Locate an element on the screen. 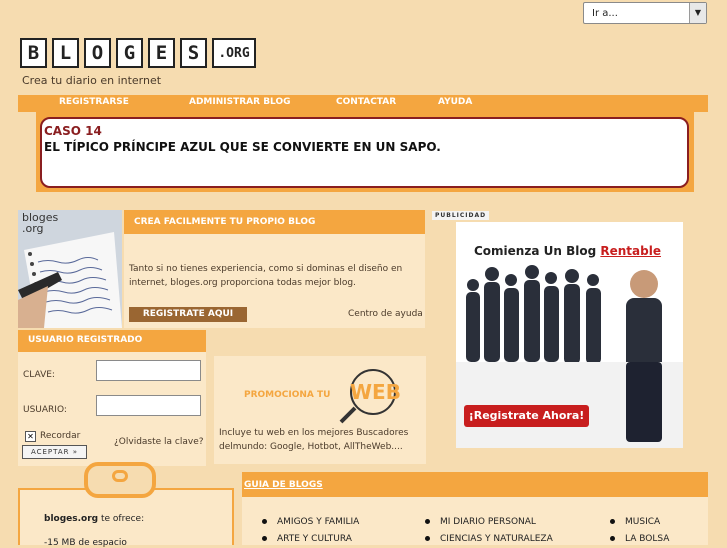  password-input is located at coordinates (148, 370).